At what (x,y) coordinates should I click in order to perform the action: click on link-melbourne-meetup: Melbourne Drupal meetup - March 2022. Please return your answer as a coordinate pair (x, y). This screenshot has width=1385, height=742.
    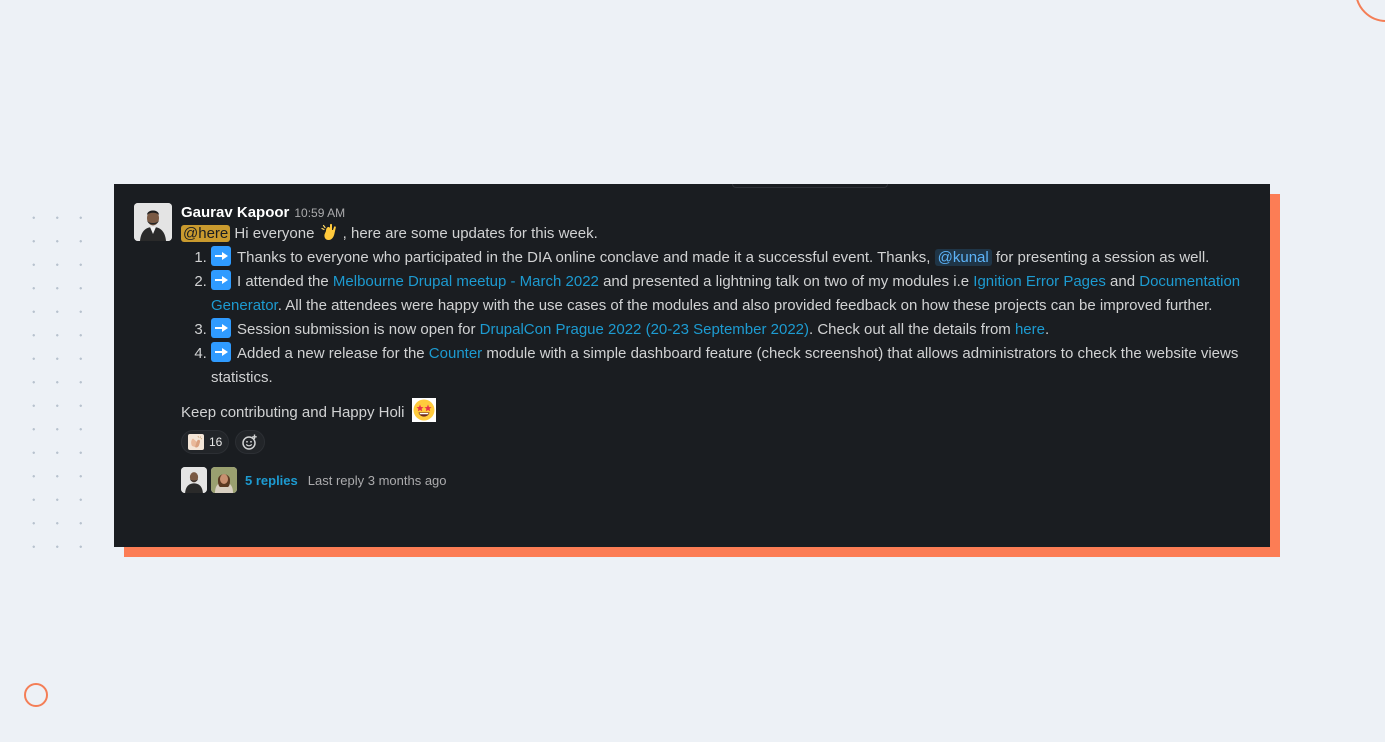
    Looking at the image, I should click on (466, 281).